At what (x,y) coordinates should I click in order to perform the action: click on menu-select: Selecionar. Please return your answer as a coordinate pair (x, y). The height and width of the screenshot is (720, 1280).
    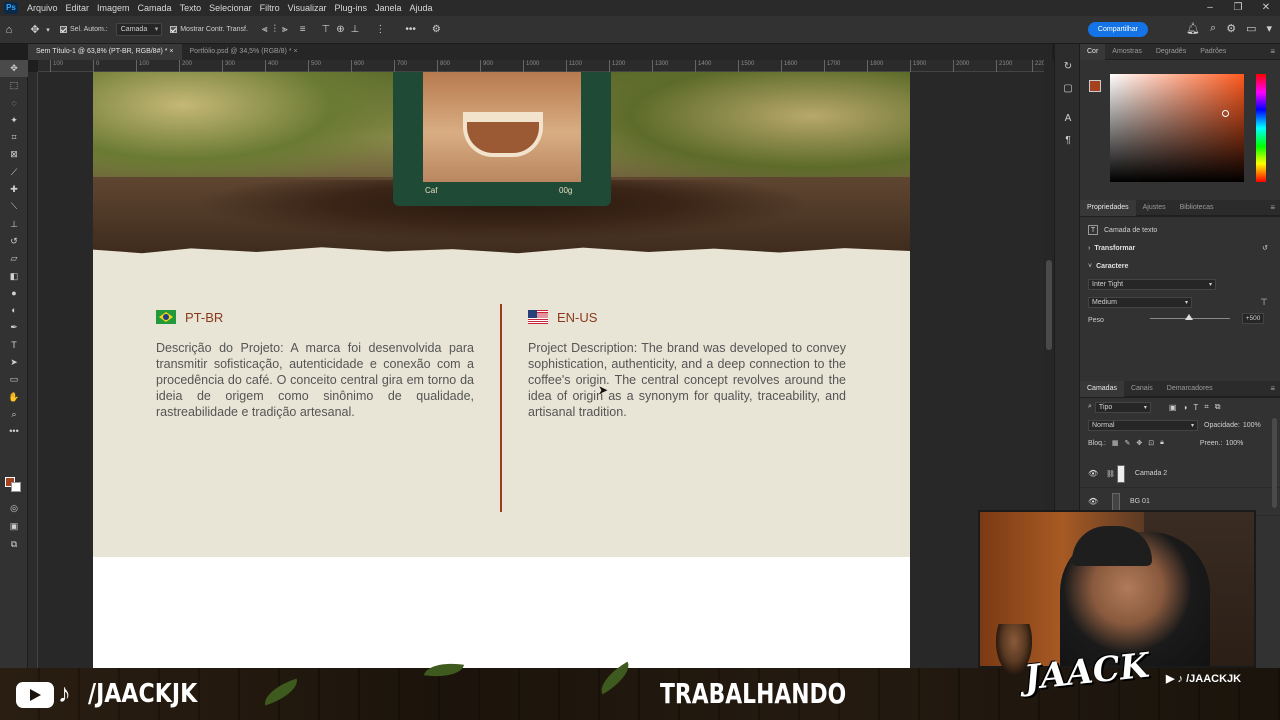
    Looking at the image, I should click on (230, 8).